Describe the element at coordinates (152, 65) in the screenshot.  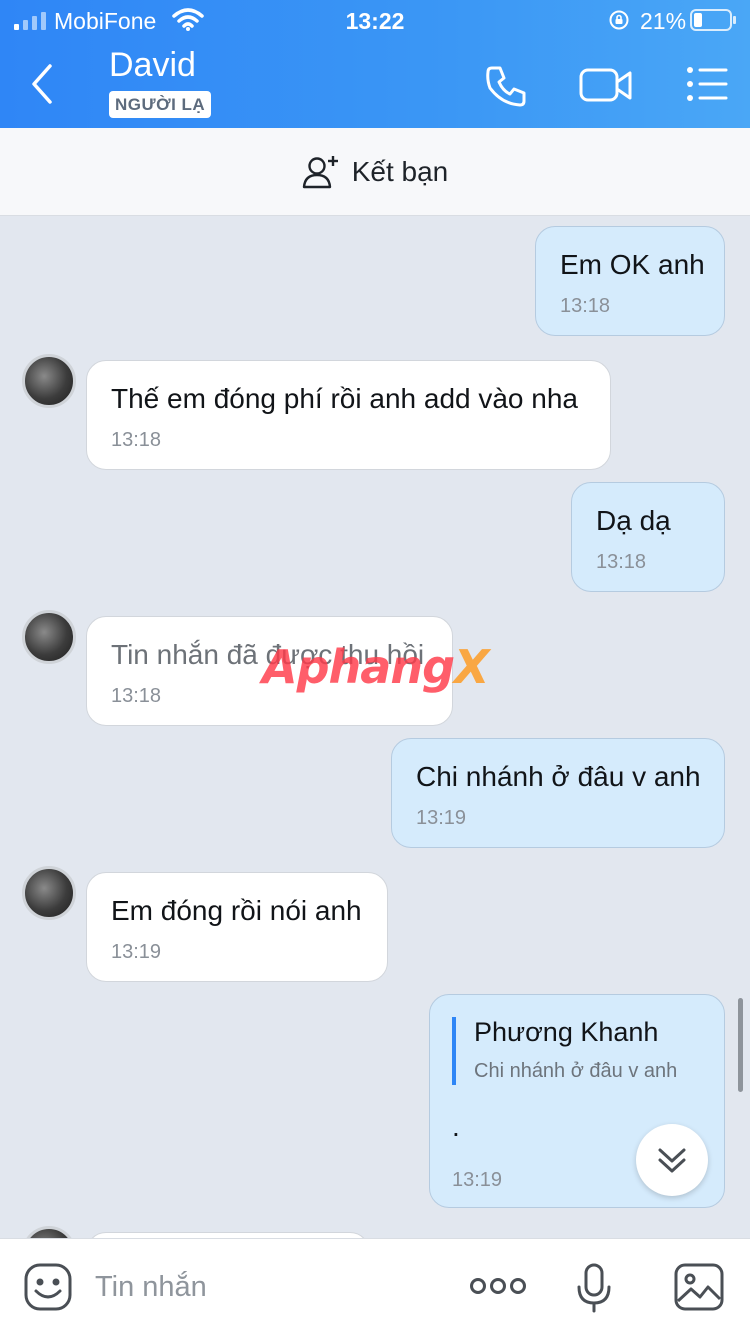
I see `contact-name: David` at that location.